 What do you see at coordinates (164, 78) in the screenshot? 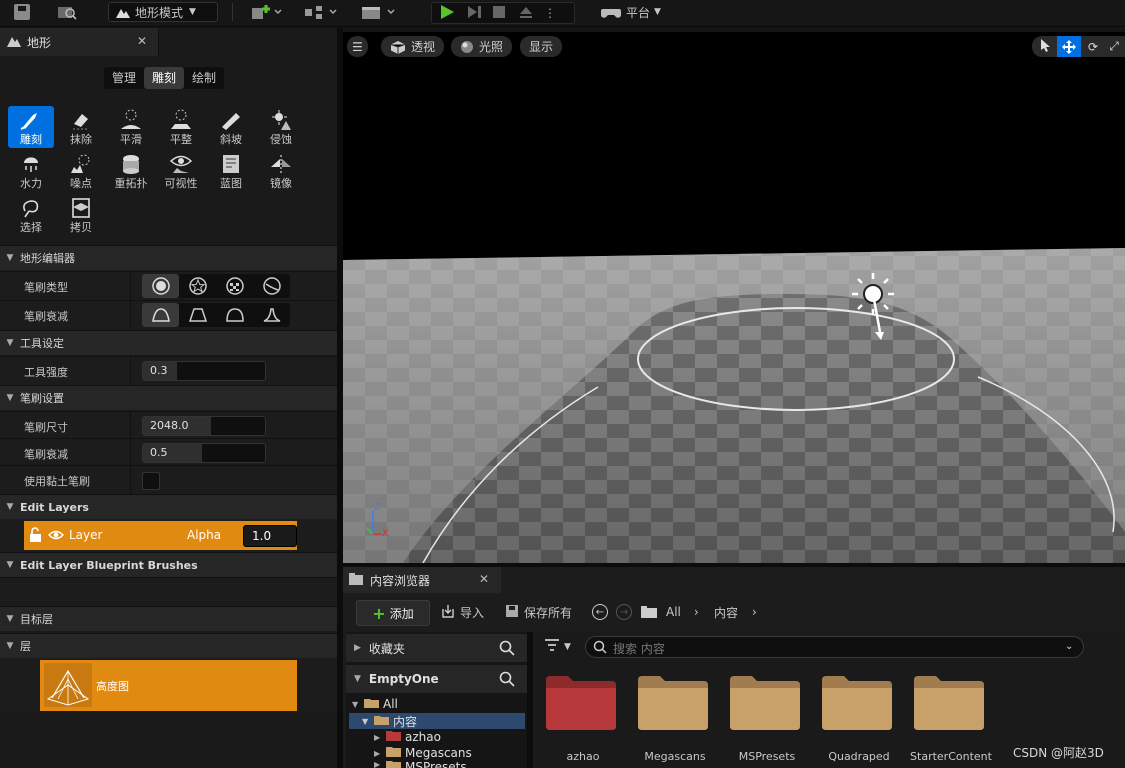
I see `tab-sculpt: 雕刻` at bounding box center [164, 78].